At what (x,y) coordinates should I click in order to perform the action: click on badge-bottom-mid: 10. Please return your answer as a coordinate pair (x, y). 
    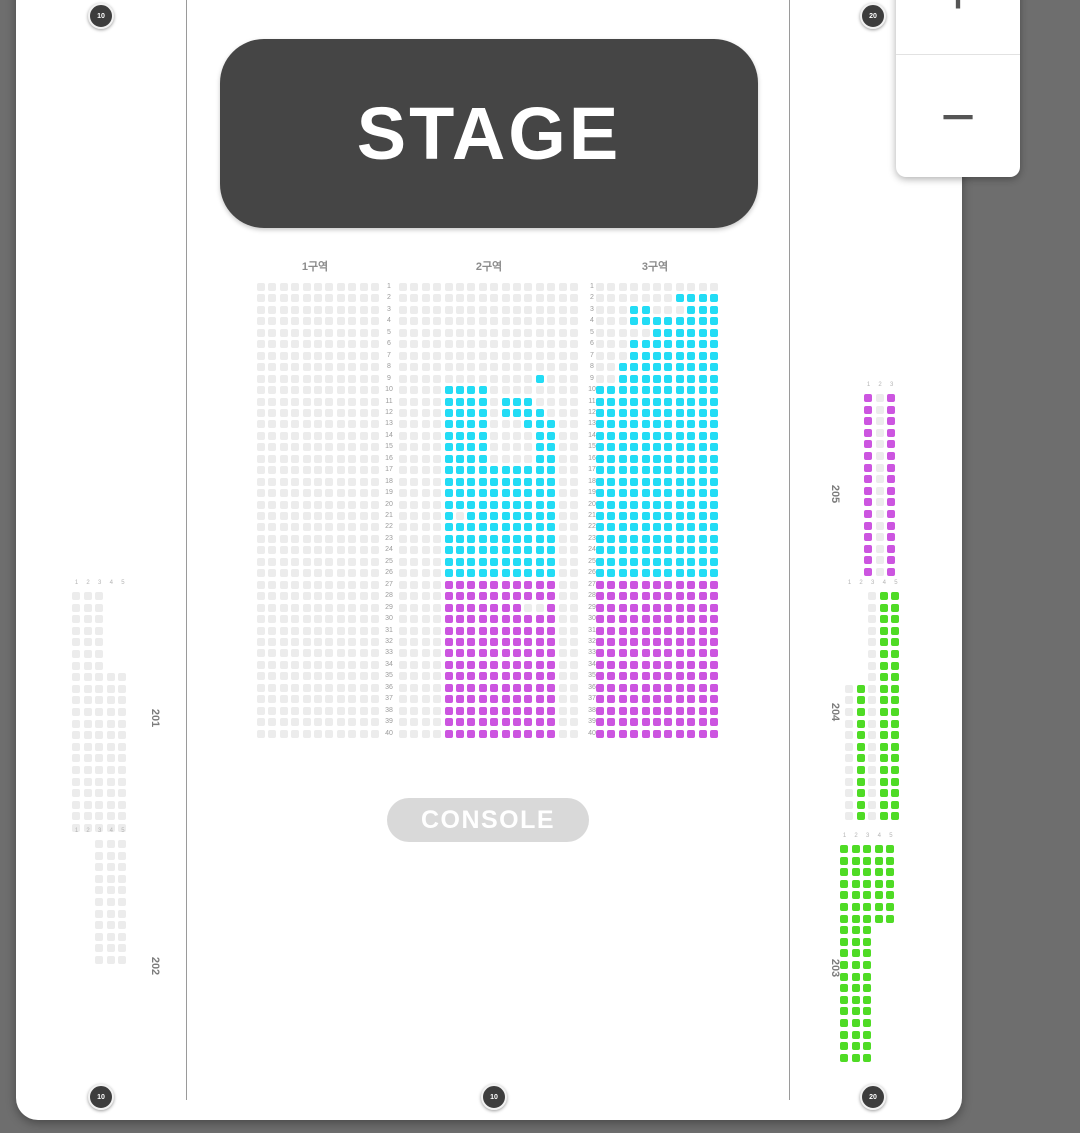
    Looking at the image, I should click on (494, 1097).